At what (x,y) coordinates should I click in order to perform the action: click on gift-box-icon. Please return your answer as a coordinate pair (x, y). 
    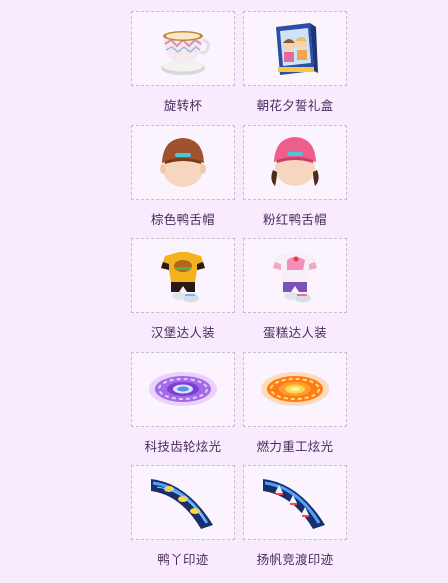
    Looking at the image, I should click on (297, 48).